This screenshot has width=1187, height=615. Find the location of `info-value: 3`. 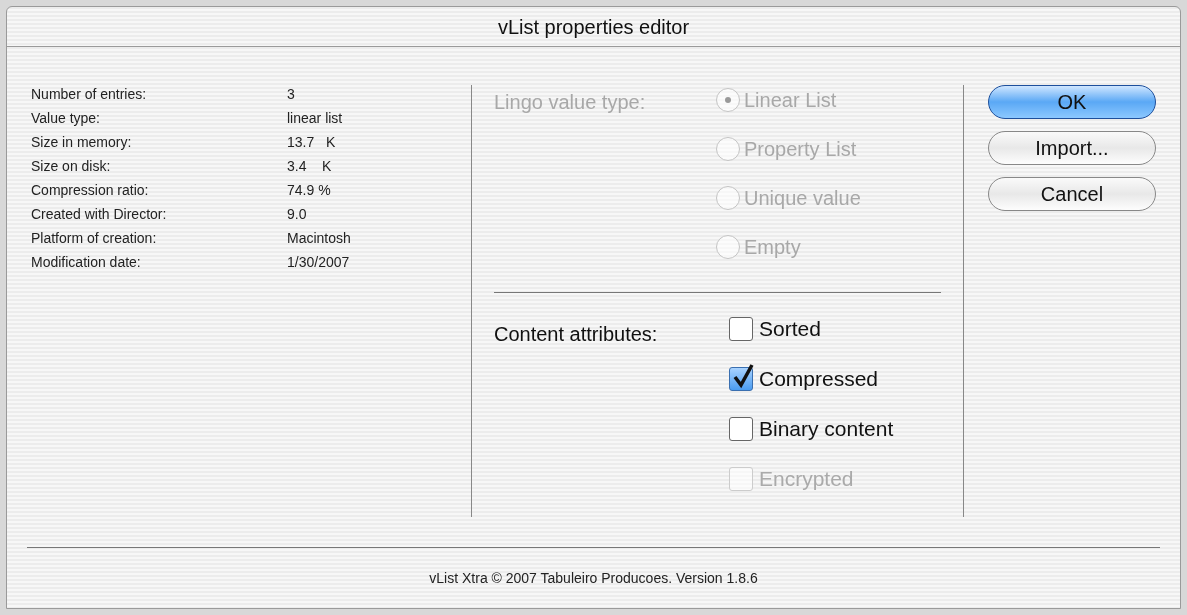

info-value: 3 is located at coordinates (291, 94).